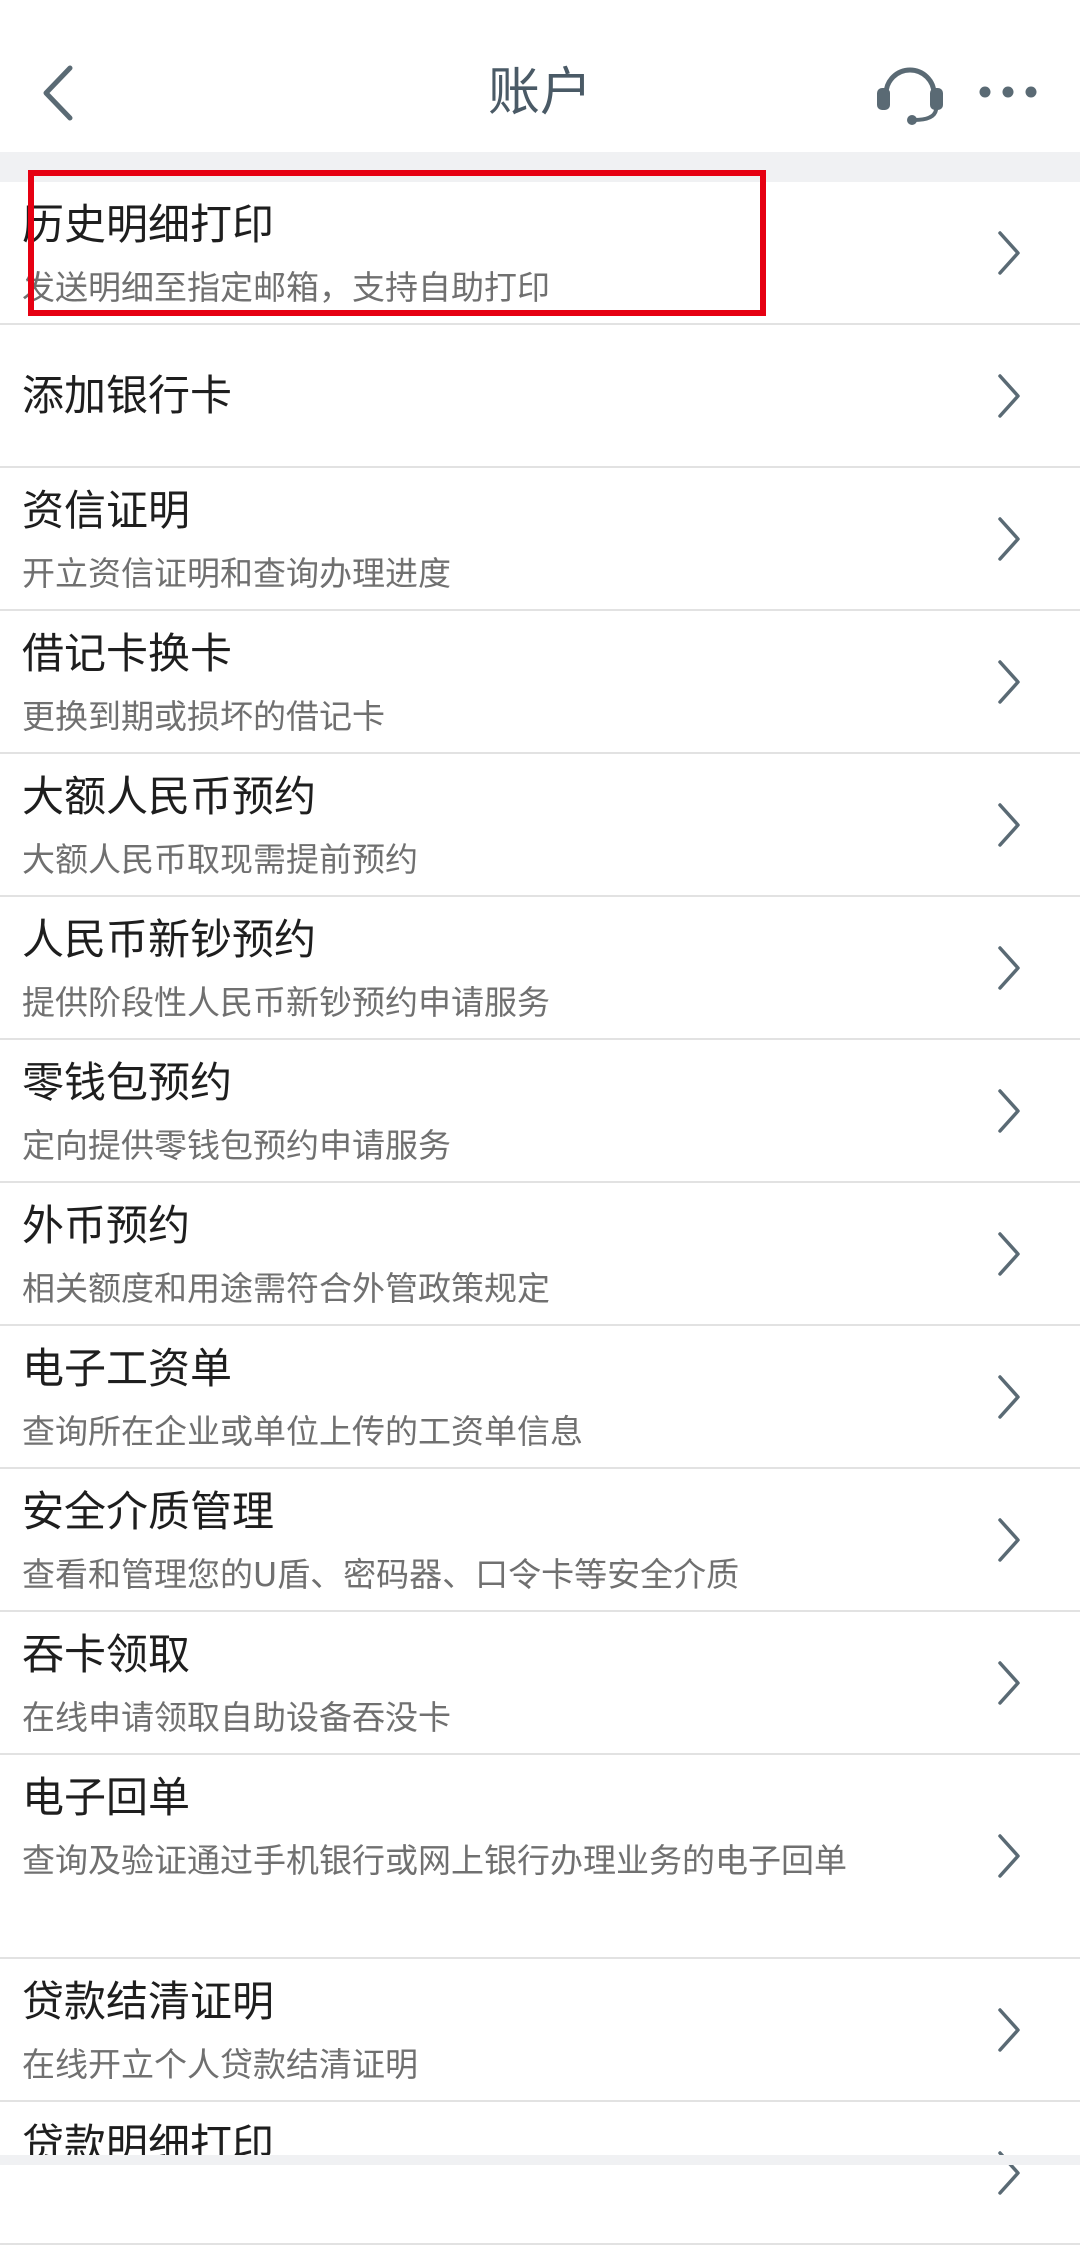 The height and width of the screenshot is (2245, 1080). Describe the element at coordinates (169, 939) in the screenshot. I see `item-title: 人民币新钞预约` at that location.